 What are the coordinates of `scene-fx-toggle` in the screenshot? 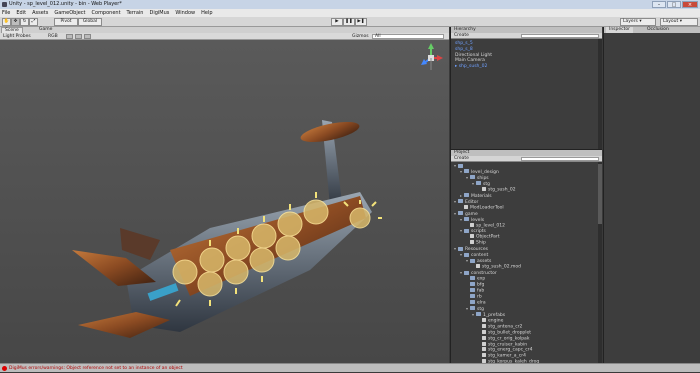 It's located at (78, 36).